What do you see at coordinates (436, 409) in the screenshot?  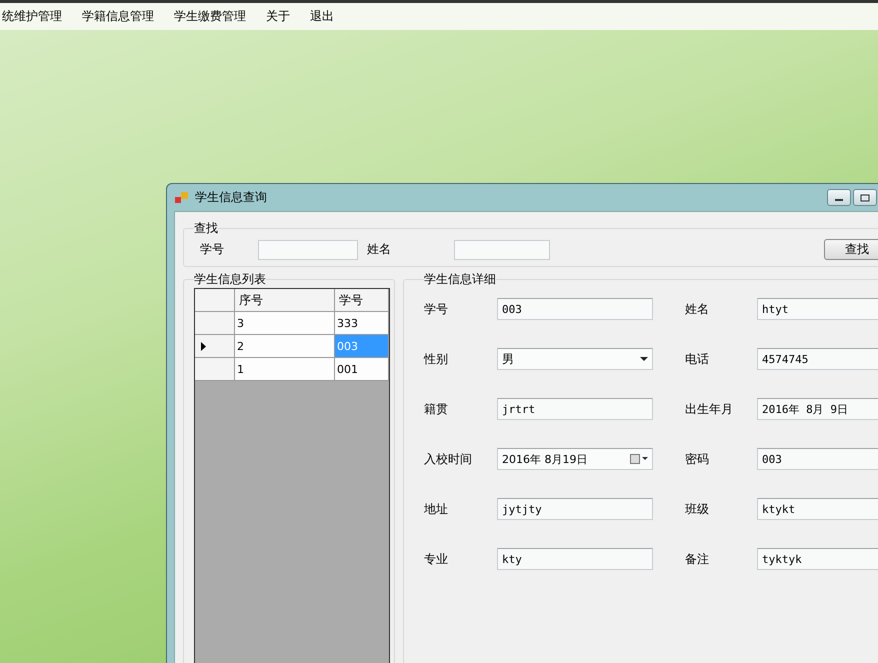 I see `field-label: 籍贯` at bounding box center [436, 409].